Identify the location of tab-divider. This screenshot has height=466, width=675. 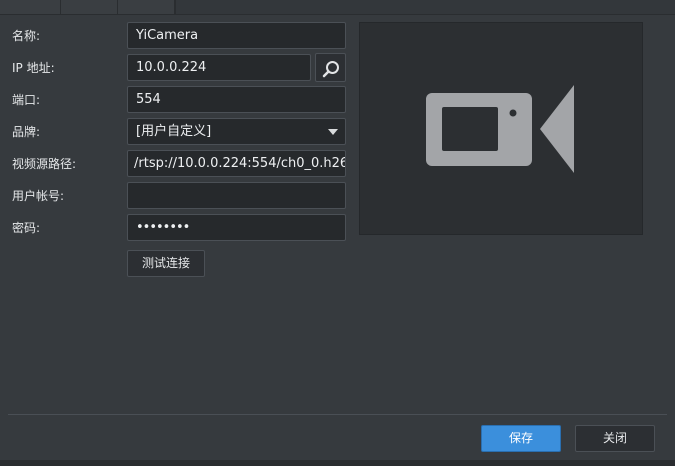
(175, 7).